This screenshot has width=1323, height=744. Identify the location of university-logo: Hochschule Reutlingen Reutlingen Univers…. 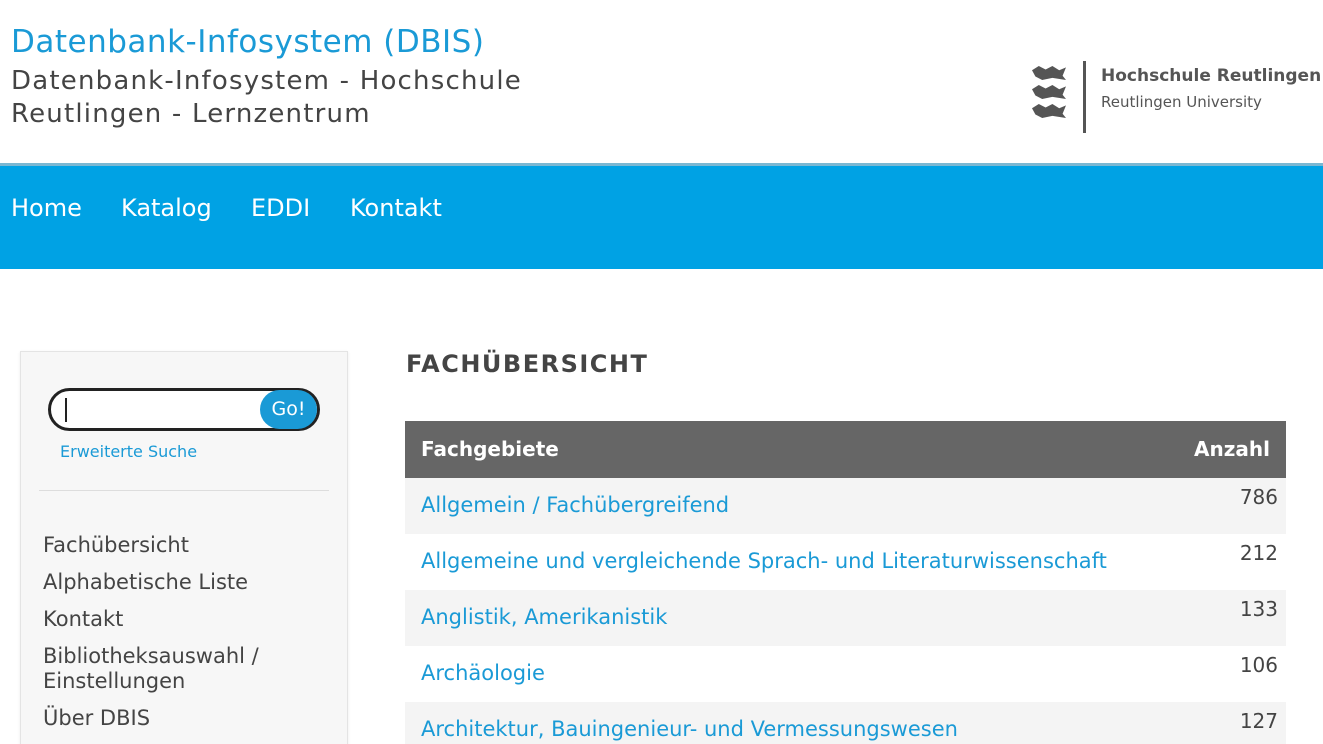
(1176, 98).